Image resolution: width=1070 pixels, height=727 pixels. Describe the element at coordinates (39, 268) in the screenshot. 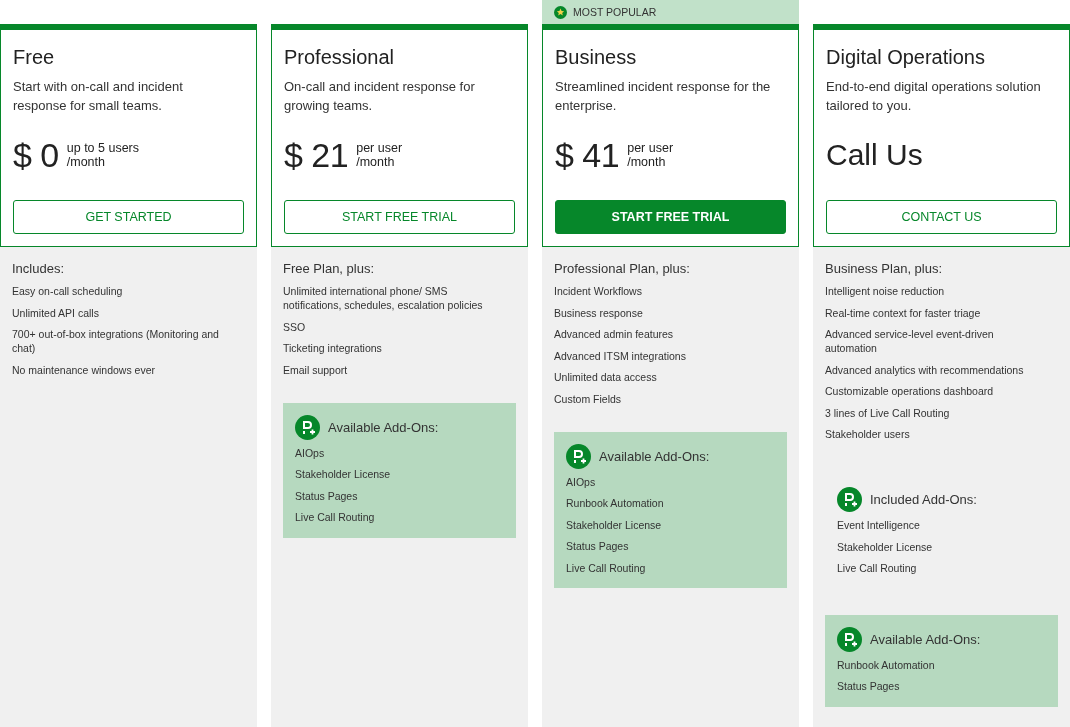

I see `features-heading: Includes:` at that location.